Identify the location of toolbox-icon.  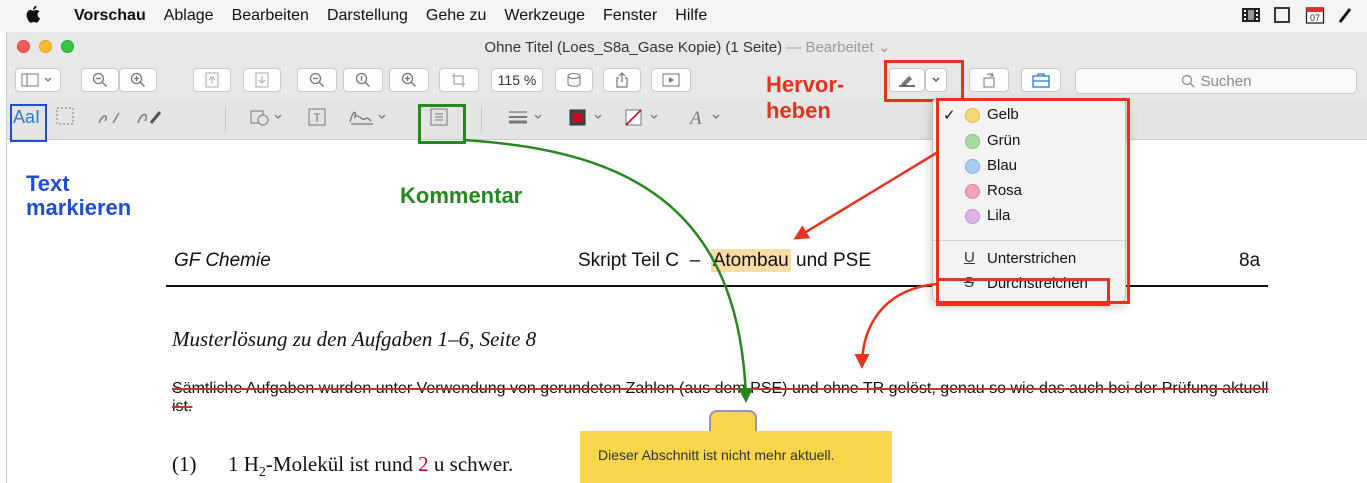
(1041, 80).